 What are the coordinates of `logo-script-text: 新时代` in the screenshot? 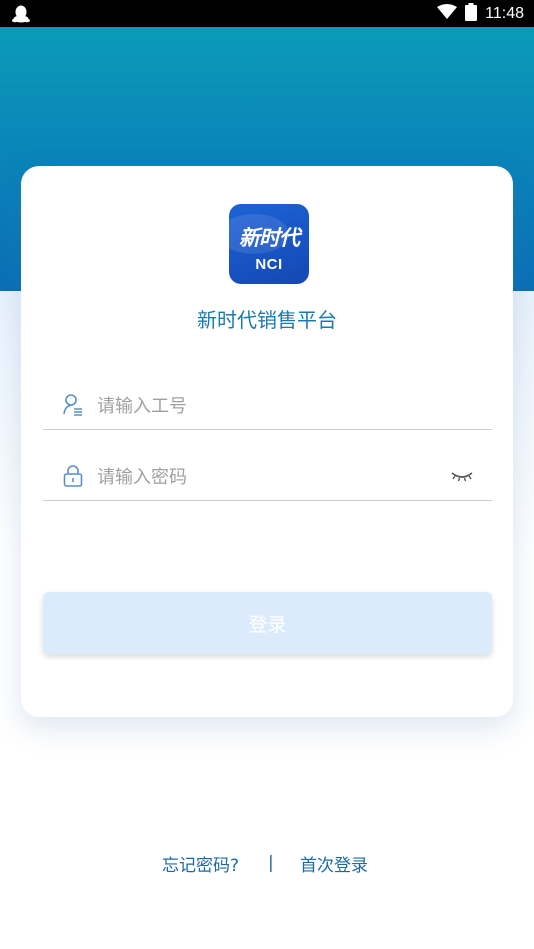 It's located at (269, 237).